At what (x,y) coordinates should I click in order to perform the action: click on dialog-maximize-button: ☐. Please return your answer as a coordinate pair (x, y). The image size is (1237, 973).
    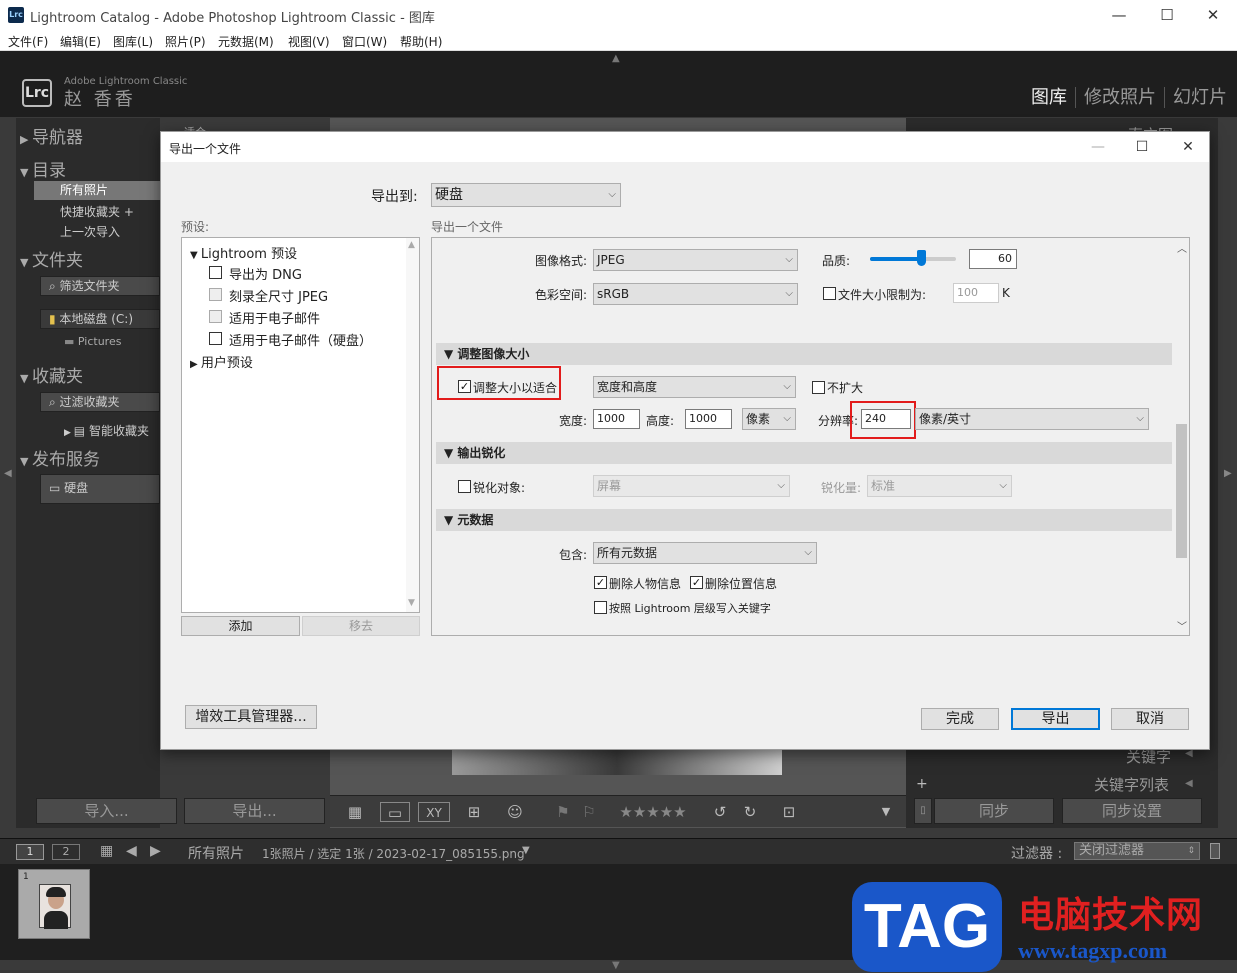
    Looking at the image, I should click on (1142, 147).